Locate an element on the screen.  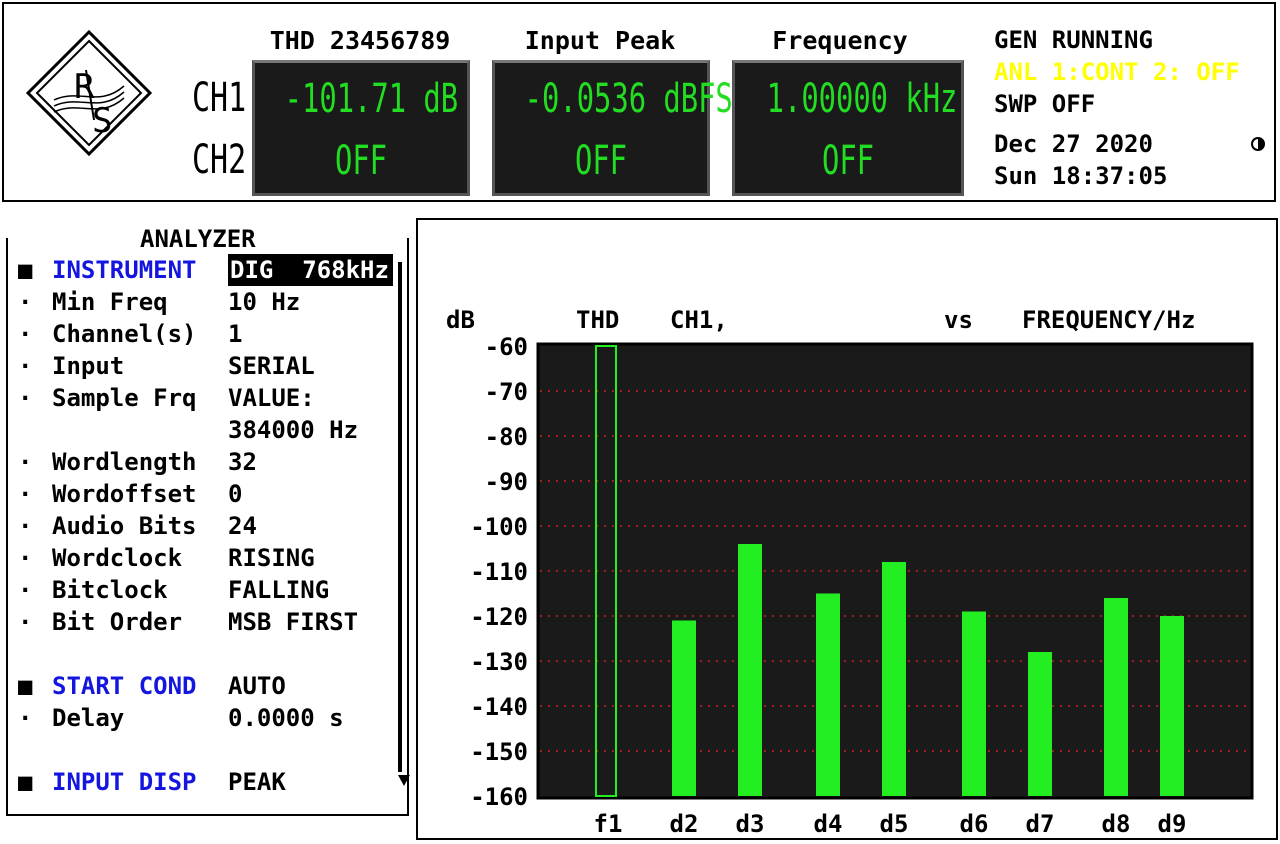
row-label: Input is located at coordinates (88, 366).